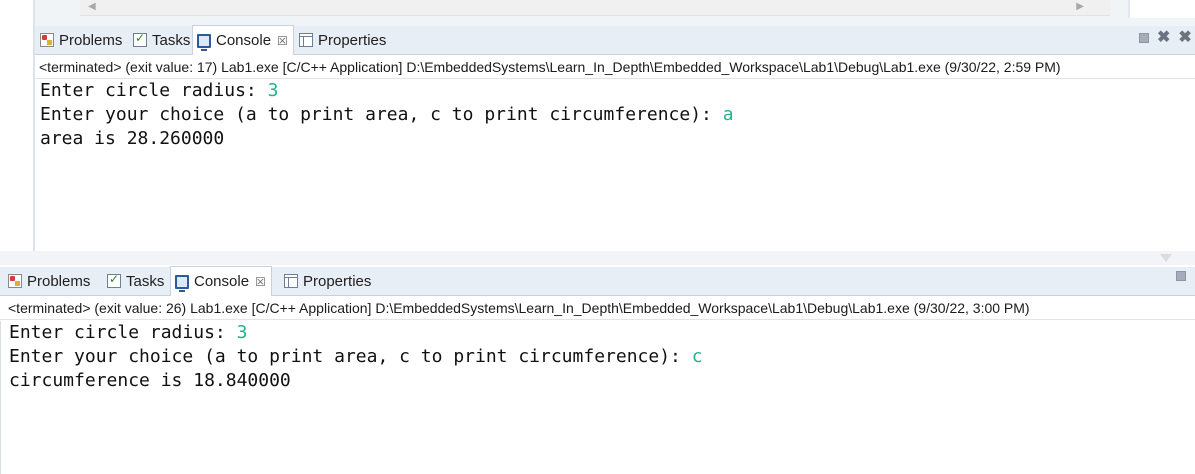 Image resolution: width=1195 pixels, height=474 pixels. What do you see at coordinates (132, 138) in the screenshot?
I see `output-text: area is 28.260000` at bounding box center [132, 138].